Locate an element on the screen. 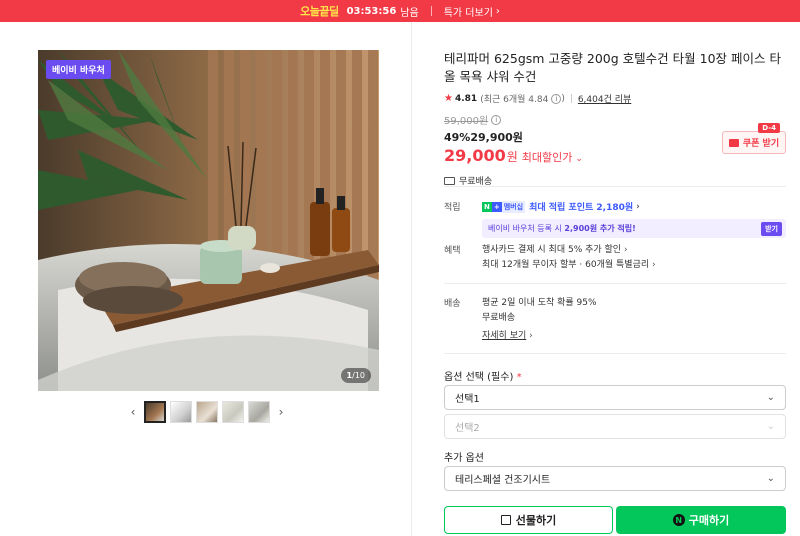 The width and height of the screenshot is (800, 536). option-title-text: 옵션 선택 (필수) is located at coordinates (479, 377).